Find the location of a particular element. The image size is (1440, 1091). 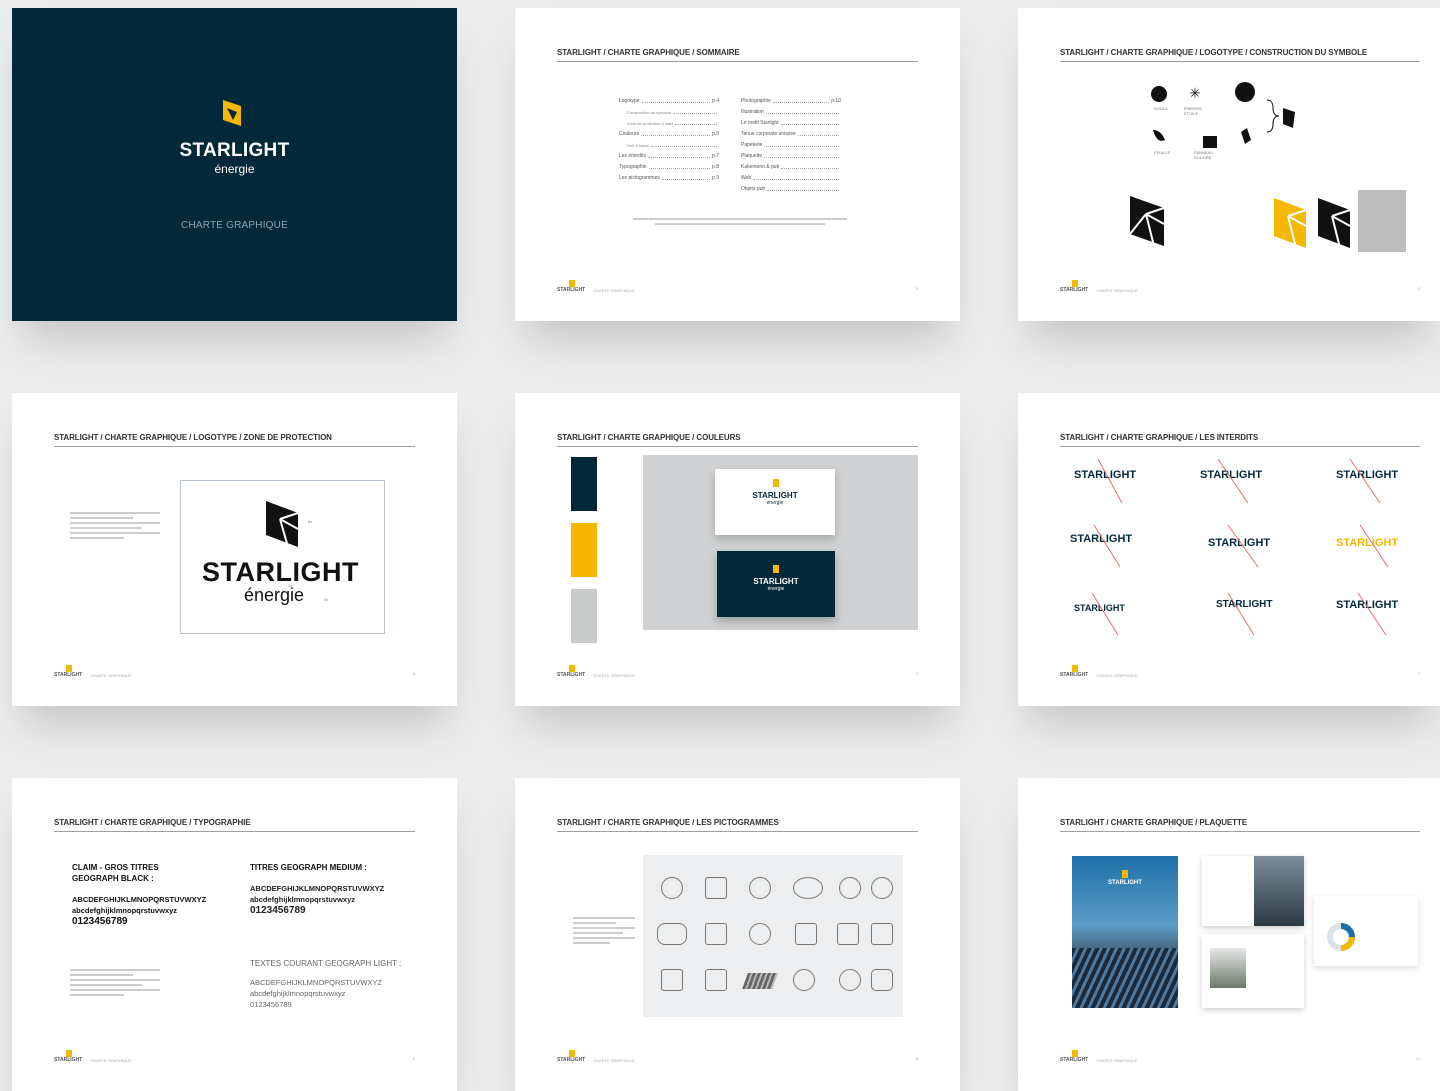

donut-chart-icon is located at coordinates (1341, 937).